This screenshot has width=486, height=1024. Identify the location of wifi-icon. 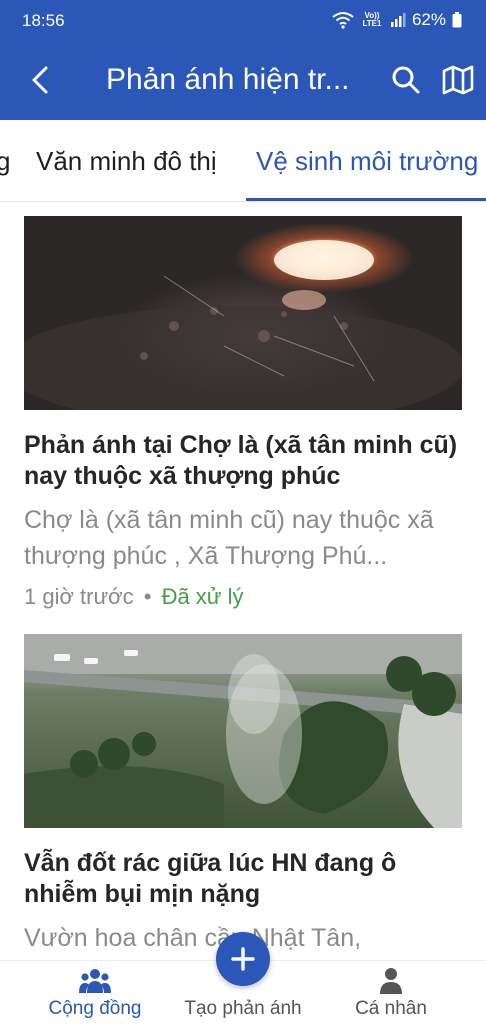
(343, 20).